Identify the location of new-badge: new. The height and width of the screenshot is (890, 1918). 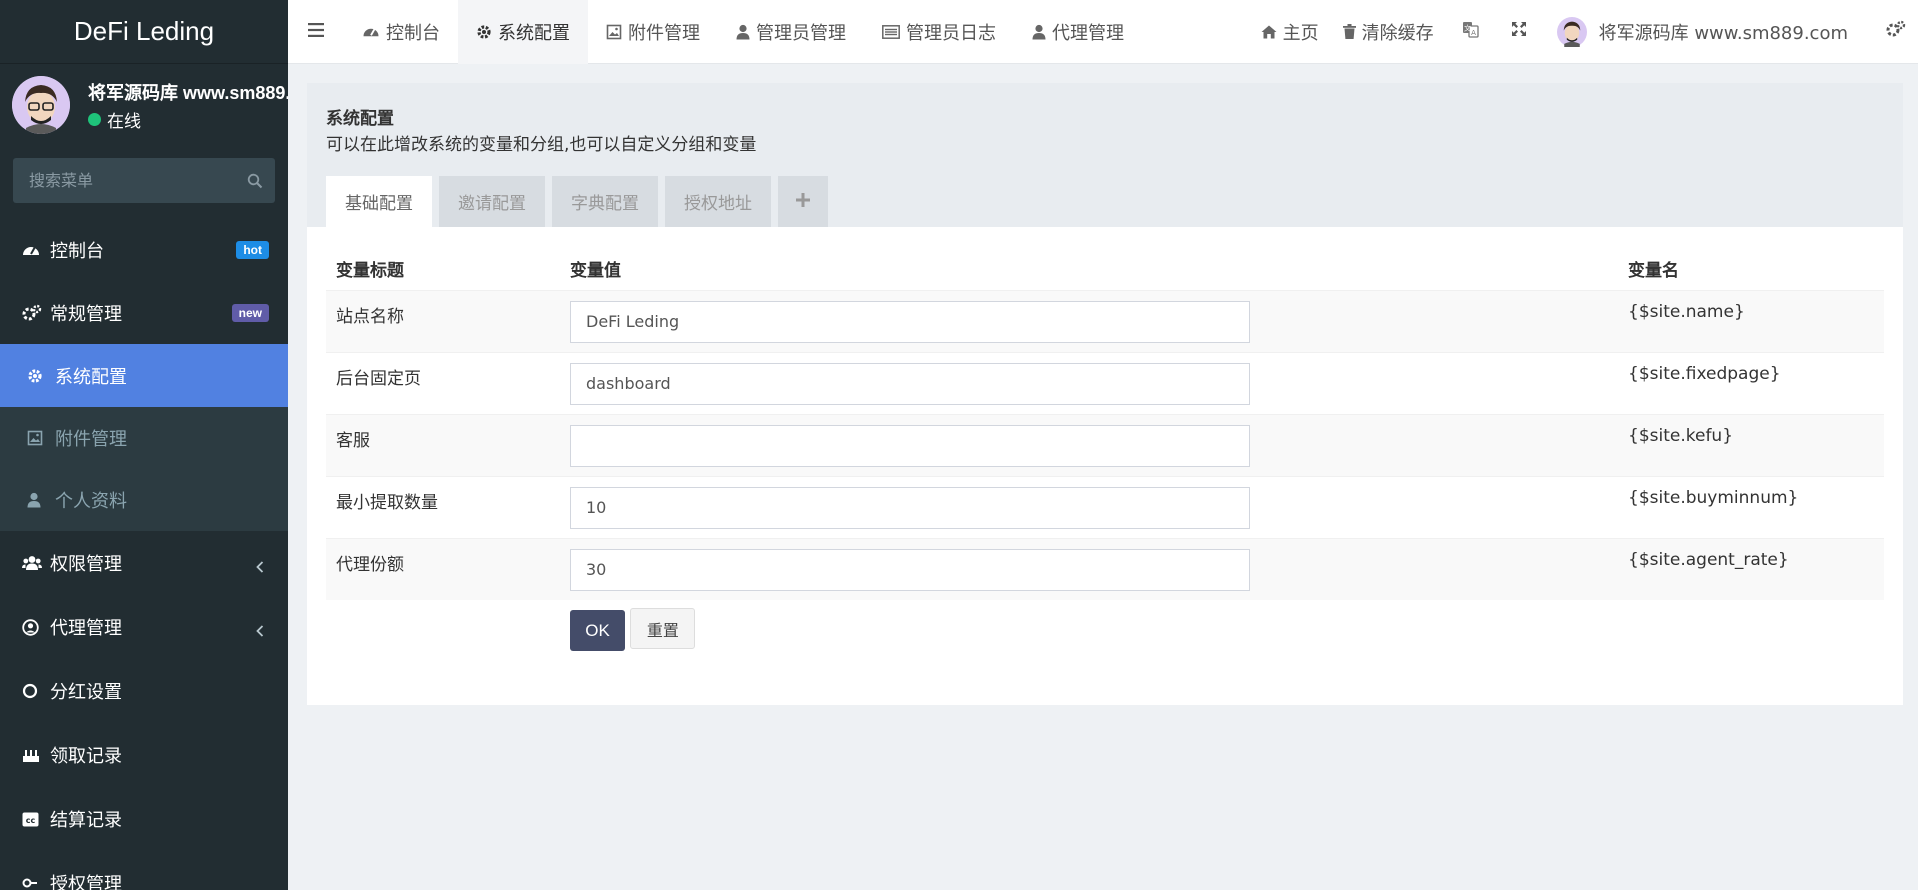
(250, 312).